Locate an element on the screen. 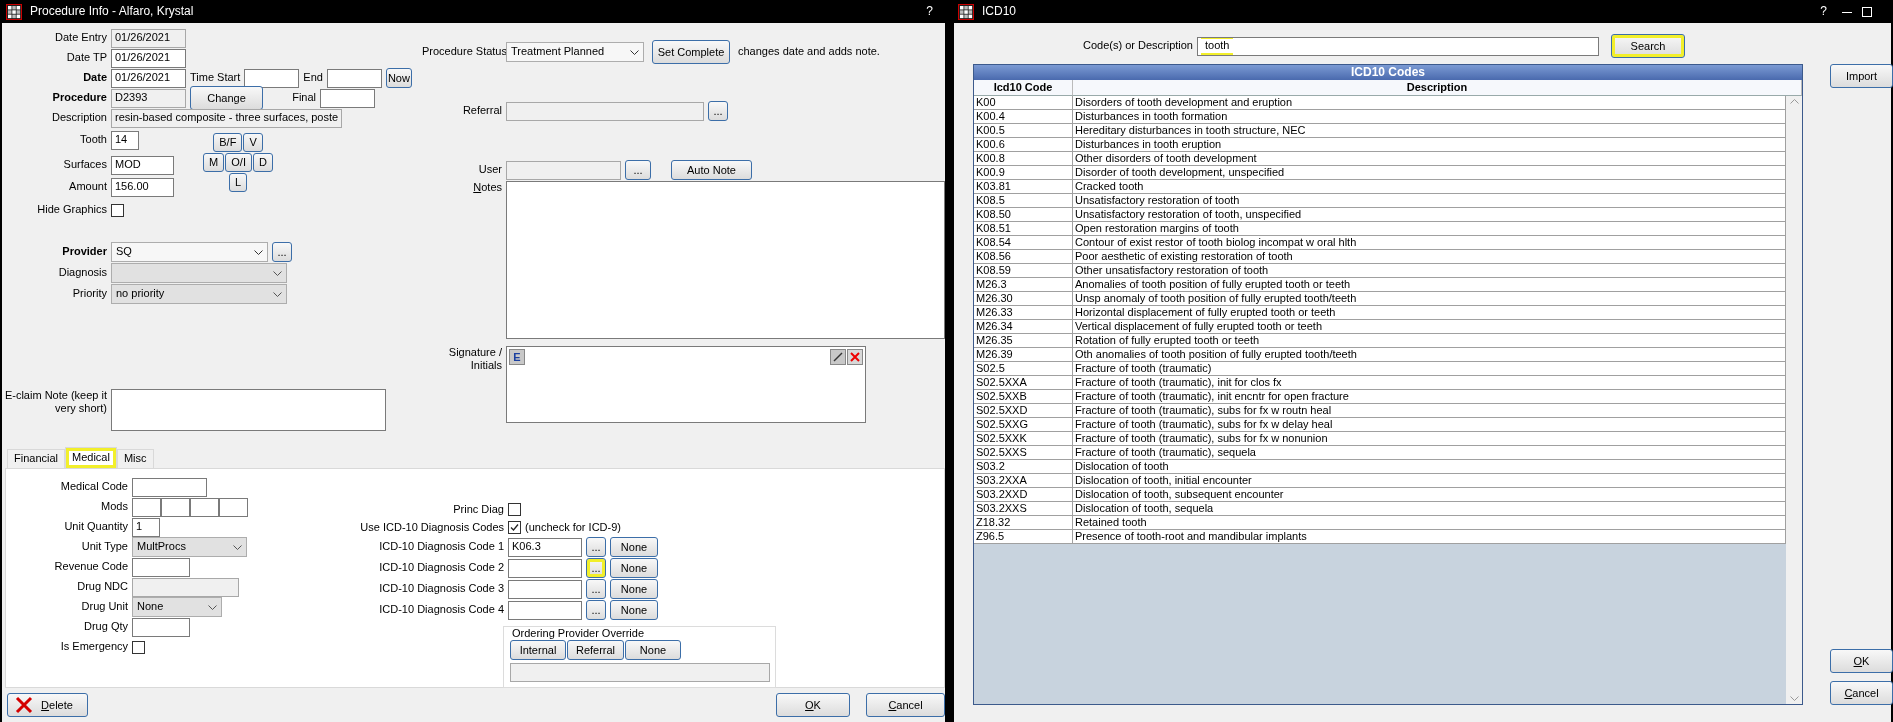 The width and height of the screenshot is (1893, 722). tab: Financial is located at coordinates (36, 458).